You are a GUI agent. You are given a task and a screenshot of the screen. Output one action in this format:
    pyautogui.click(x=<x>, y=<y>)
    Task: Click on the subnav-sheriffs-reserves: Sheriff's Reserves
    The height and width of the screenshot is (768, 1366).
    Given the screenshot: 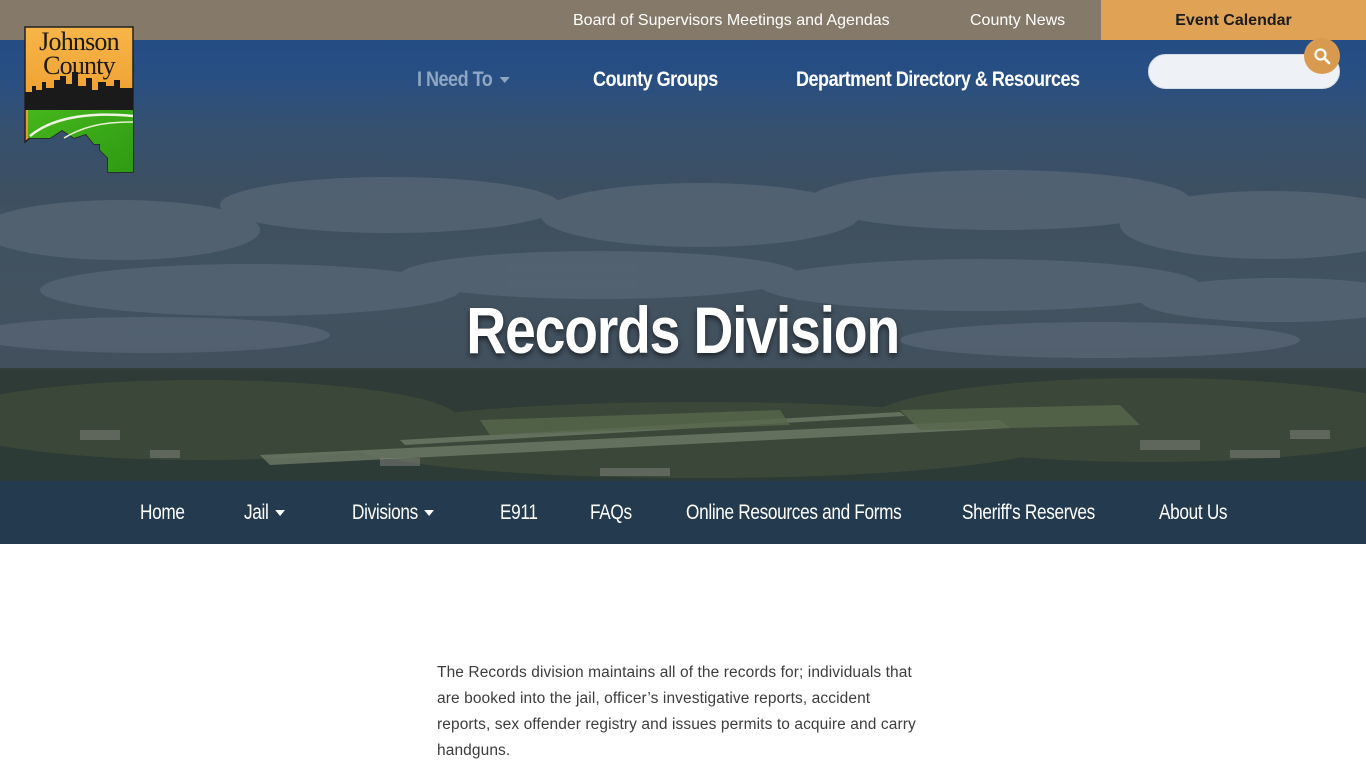 What is the action you would take?
    pyautogui.click(x=1028, y=513)
    